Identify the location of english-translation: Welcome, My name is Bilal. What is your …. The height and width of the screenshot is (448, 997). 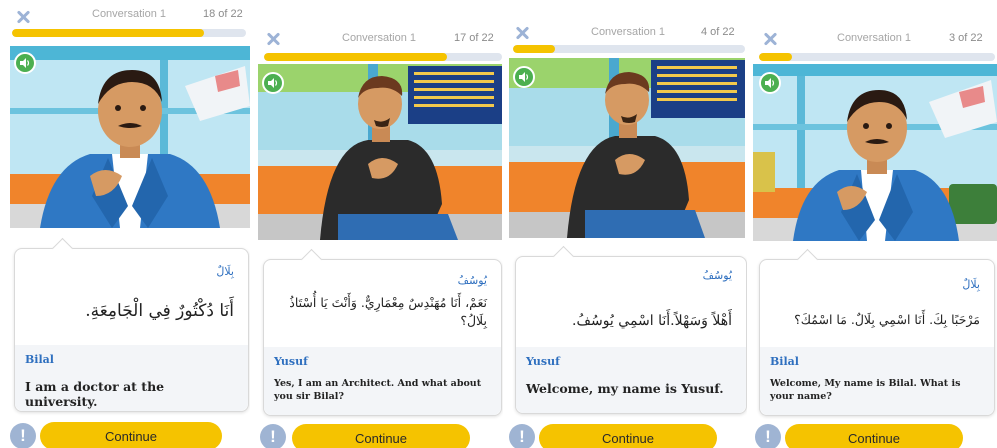
(865, 390).